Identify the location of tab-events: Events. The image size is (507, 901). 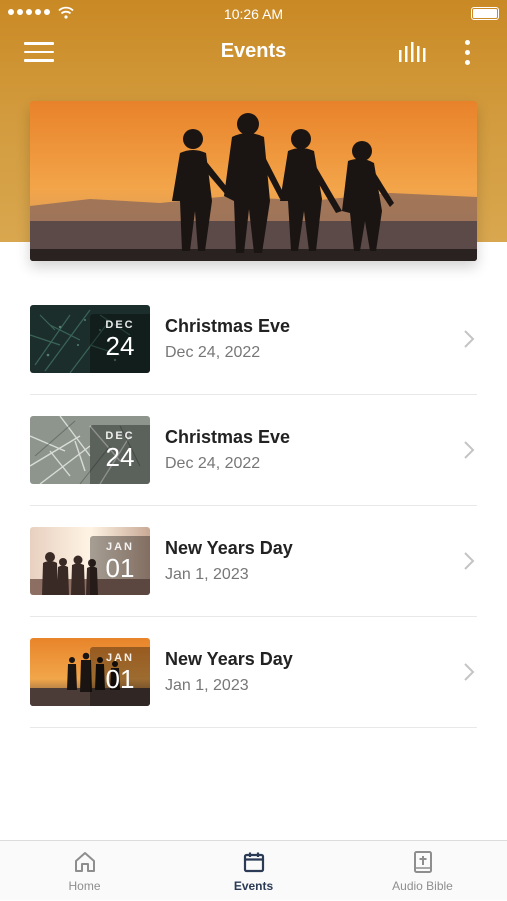
(253, 871).